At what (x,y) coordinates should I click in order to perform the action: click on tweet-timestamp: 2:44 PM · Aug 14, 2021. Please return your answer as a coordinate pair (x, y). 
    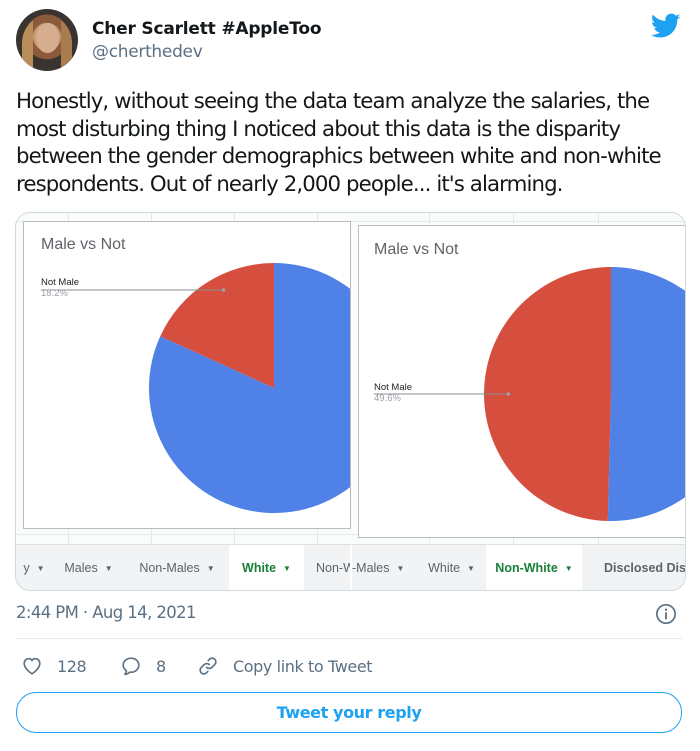
    Looking at the image, I should click on (106, 612).